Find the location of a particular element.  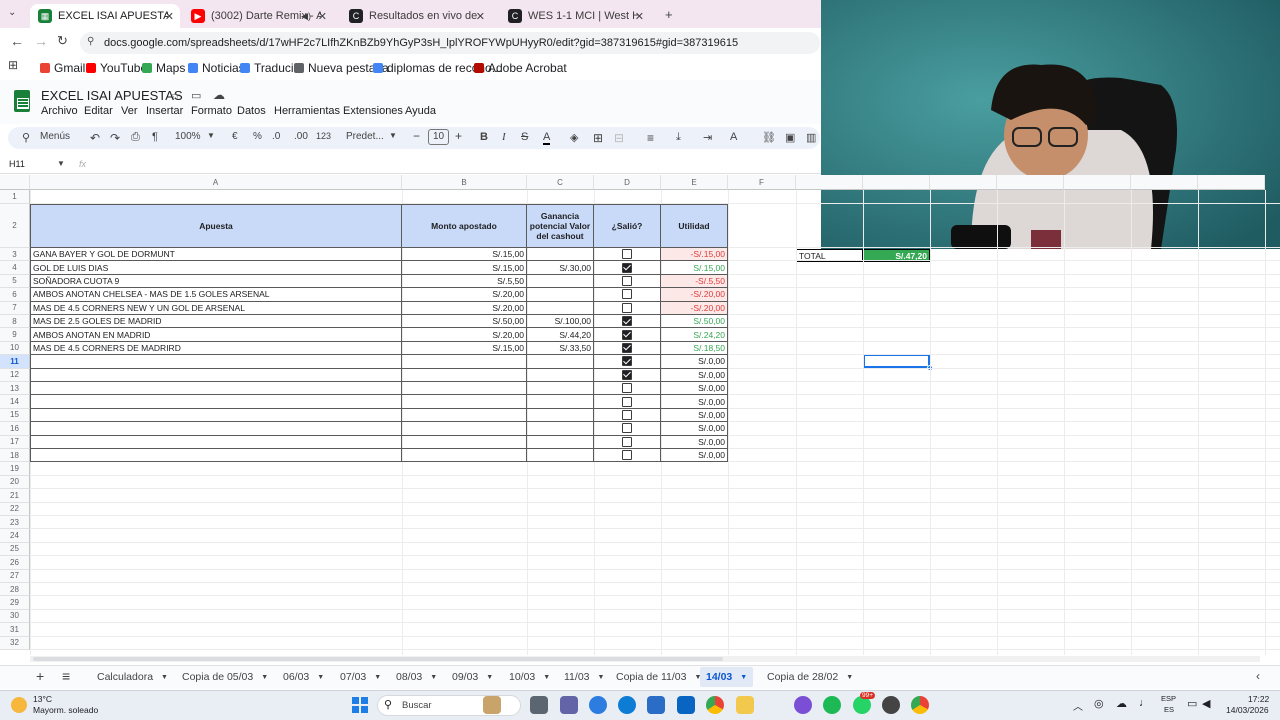

store-icon is located at coordinates (656, 705).